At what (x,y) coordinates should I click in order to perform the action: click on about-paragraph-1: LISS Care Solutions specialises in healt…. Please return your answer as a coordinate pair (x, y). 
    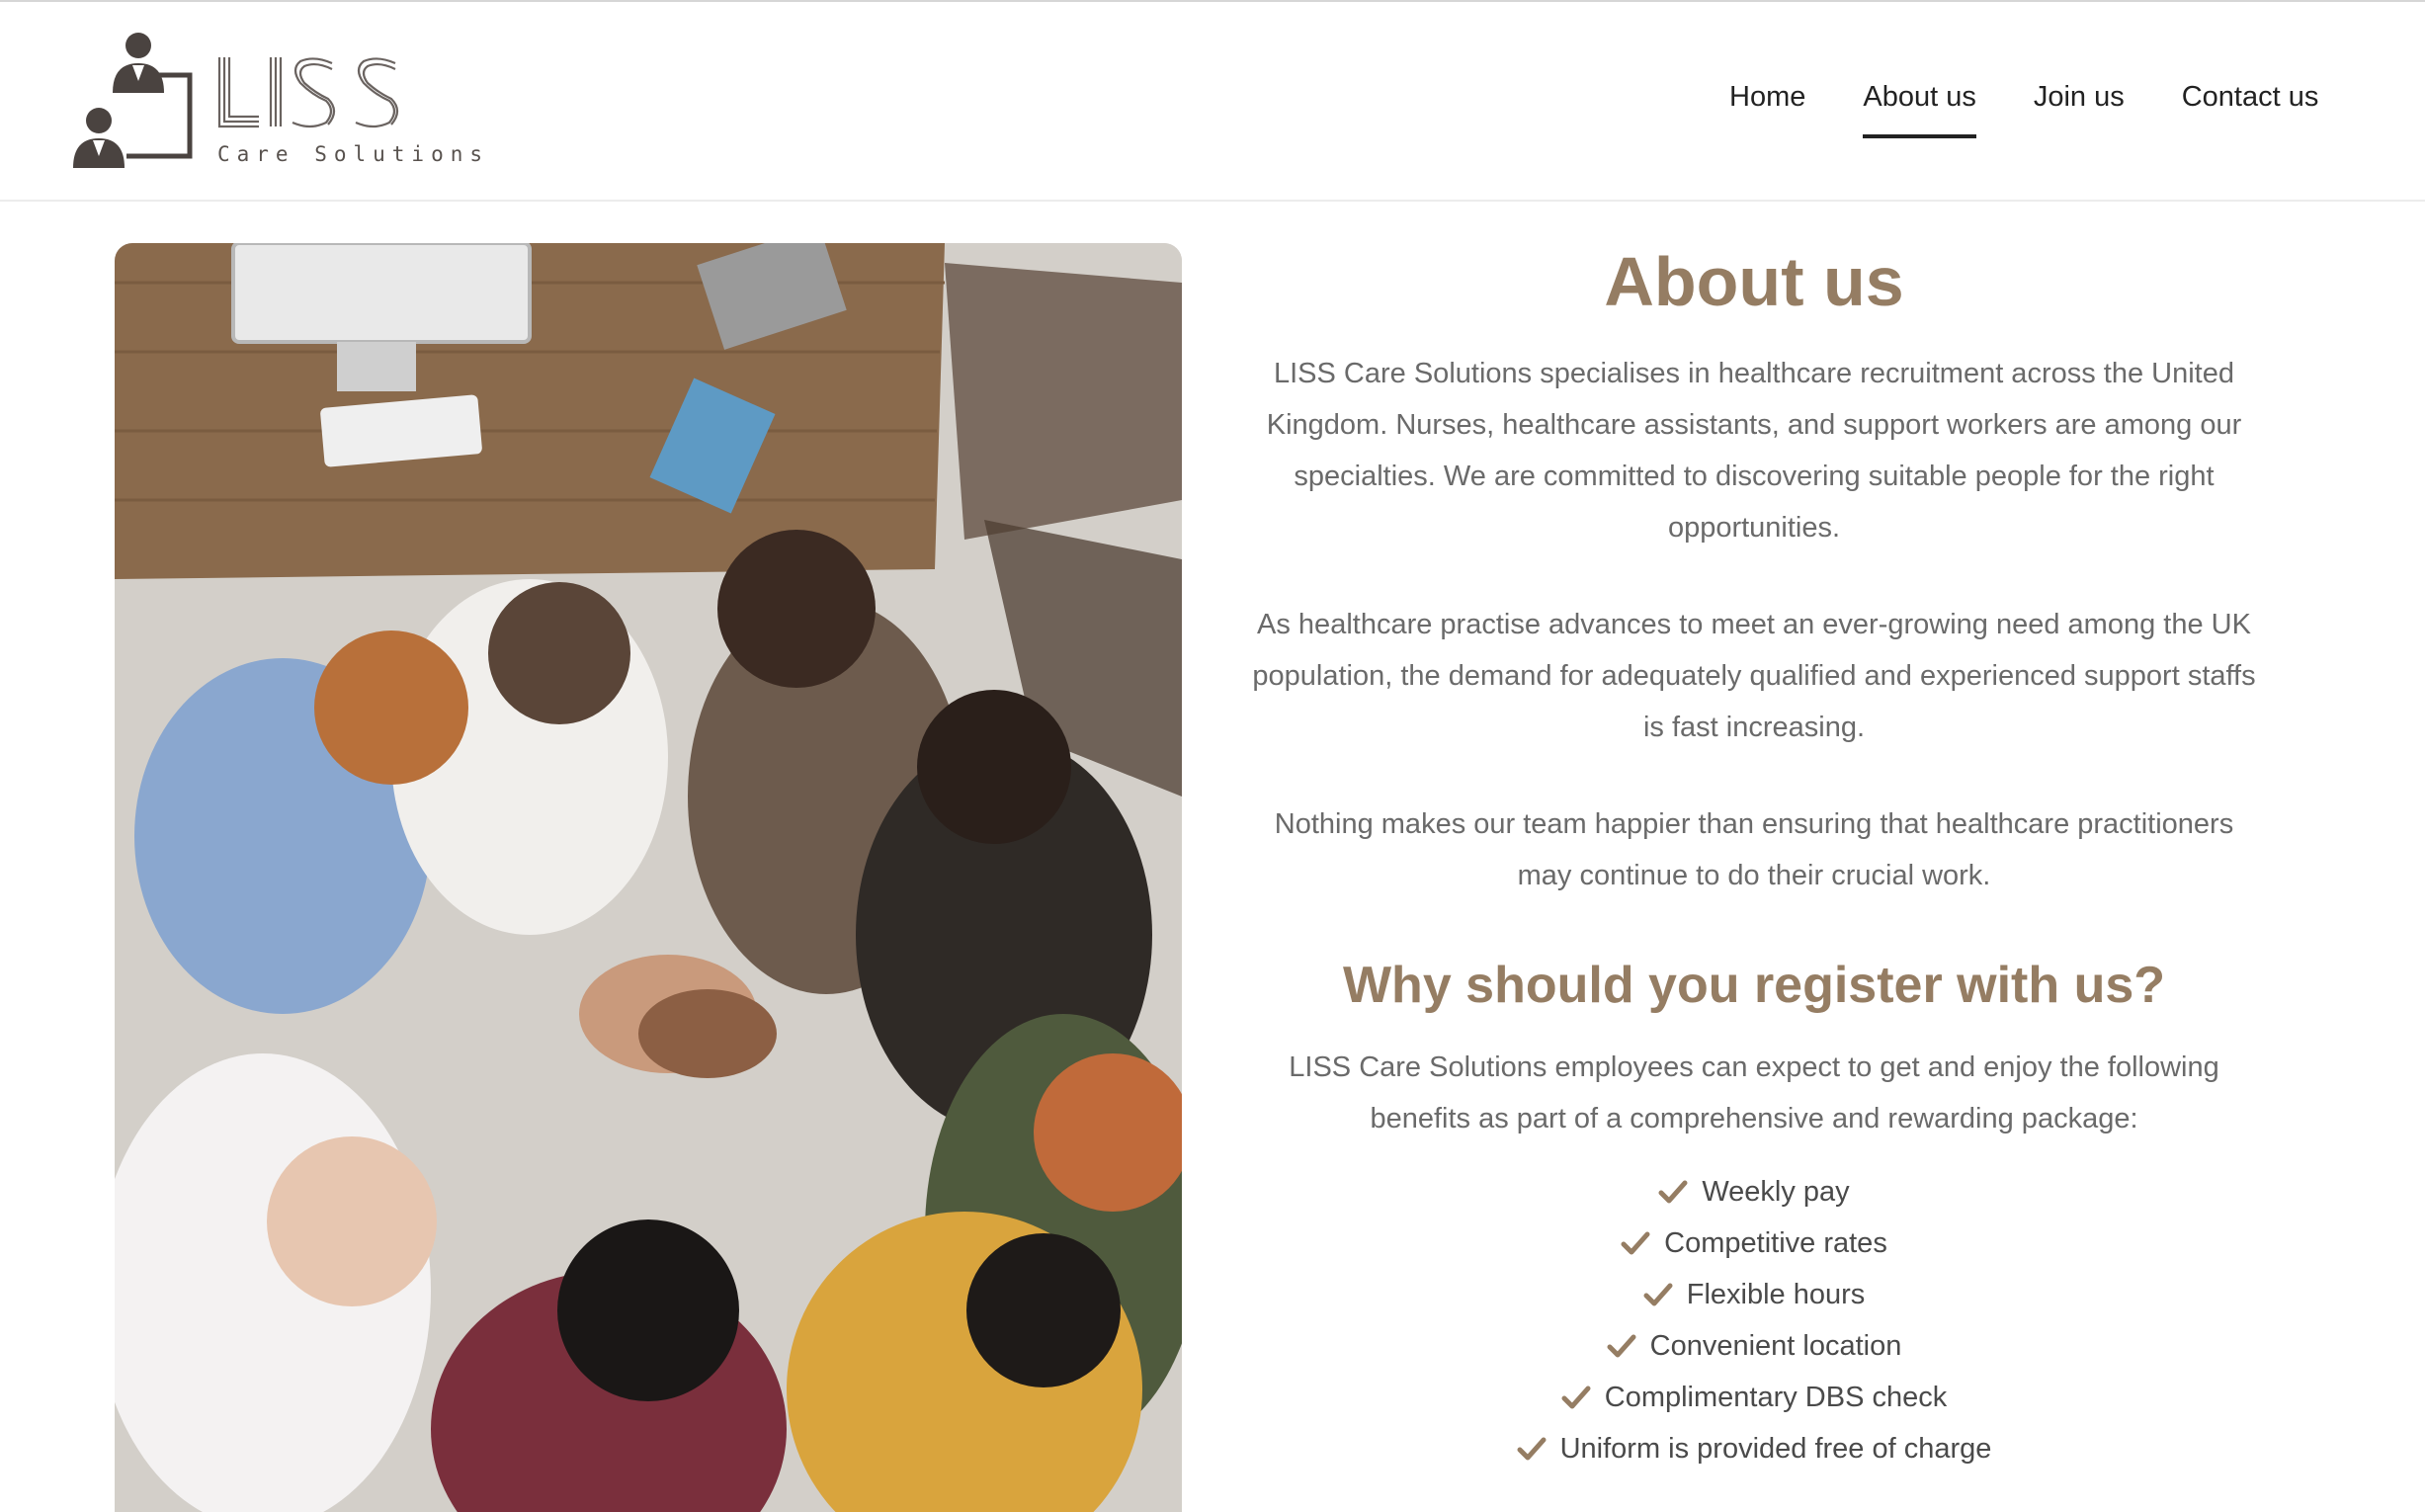
    Looking at the image, I should click on (1754, 451).